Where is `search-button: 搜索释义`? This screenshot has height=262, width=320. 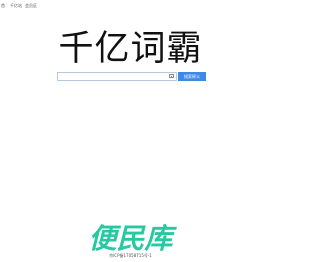
search-button: 搜索释义 is located at coordinates (192, 76).